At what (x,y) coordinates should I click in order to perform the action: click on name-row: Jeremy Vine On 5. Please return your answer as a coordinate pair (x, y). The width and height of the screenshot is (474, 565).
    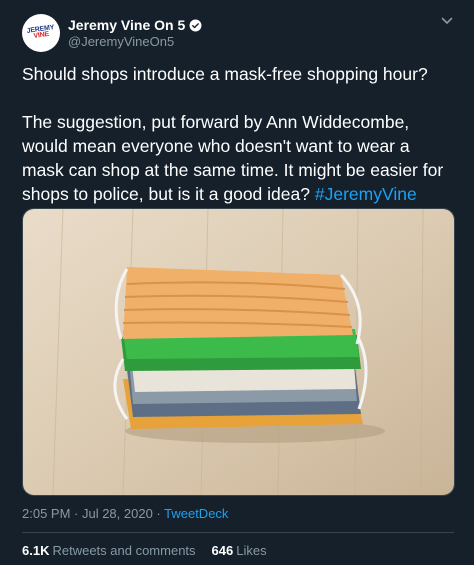
    Looking at the image, I should click on (135, 25).